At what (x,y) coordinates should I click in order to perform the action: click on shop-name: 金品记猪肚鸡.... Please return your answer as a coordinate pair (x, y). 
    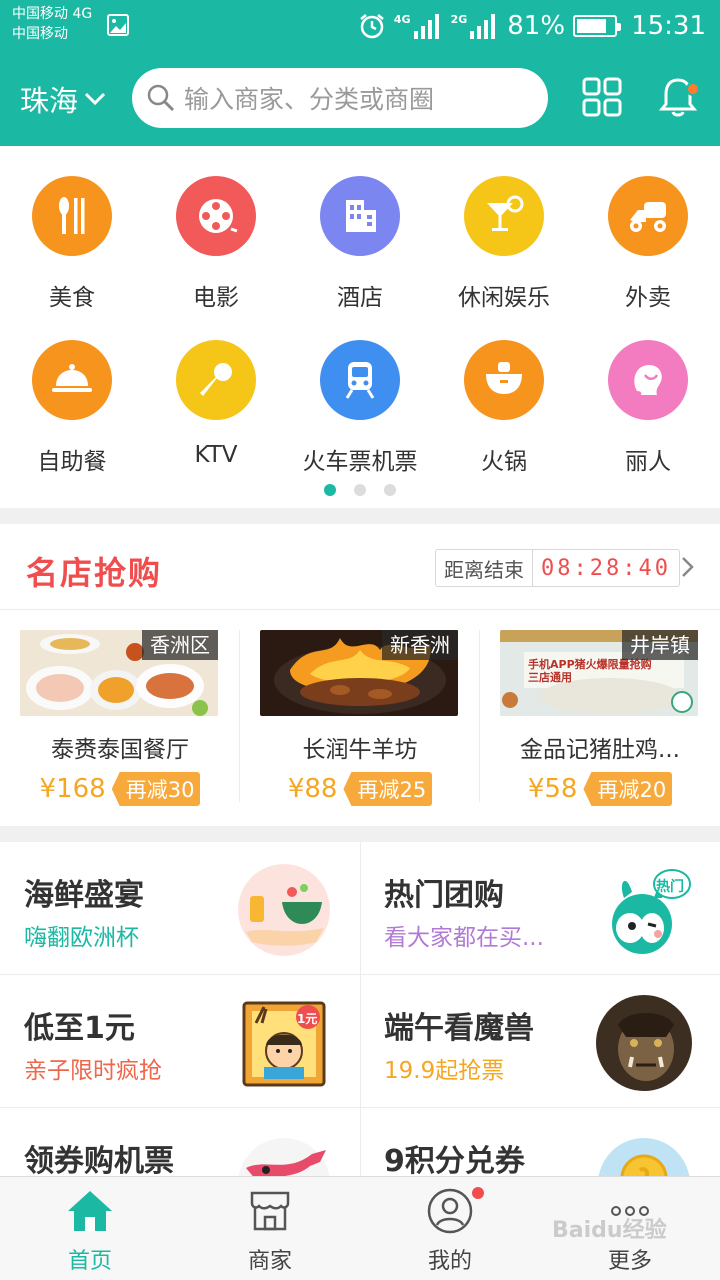
    Looking at the image, I should click on (600, 750).